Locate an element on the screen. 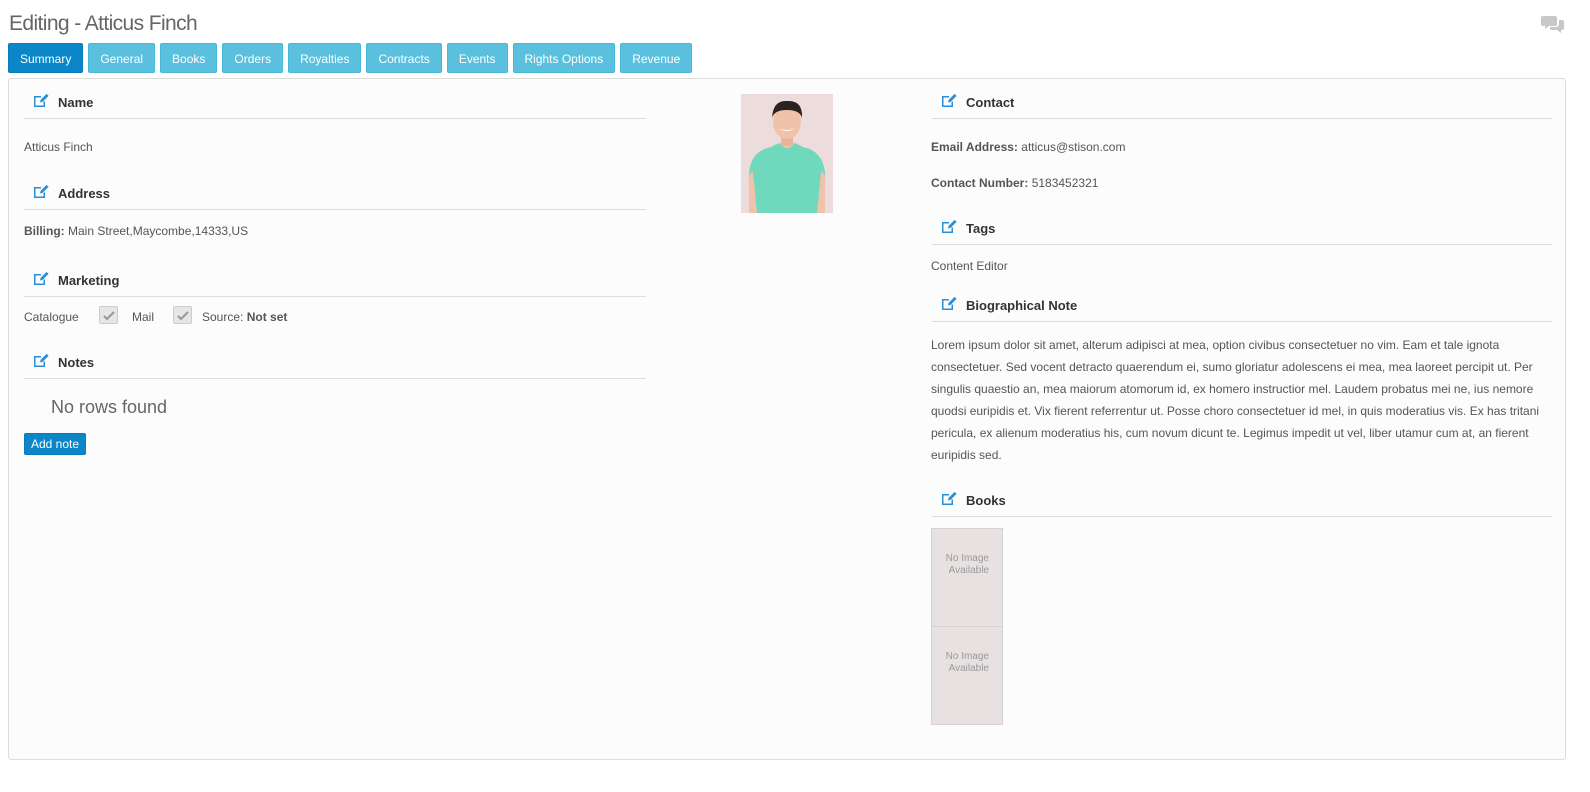 The width and height of the screenshot is (1590, 792). billing-address: Billing: Main Street,Maycombe,14333,US is located at coordinates (136, 231).